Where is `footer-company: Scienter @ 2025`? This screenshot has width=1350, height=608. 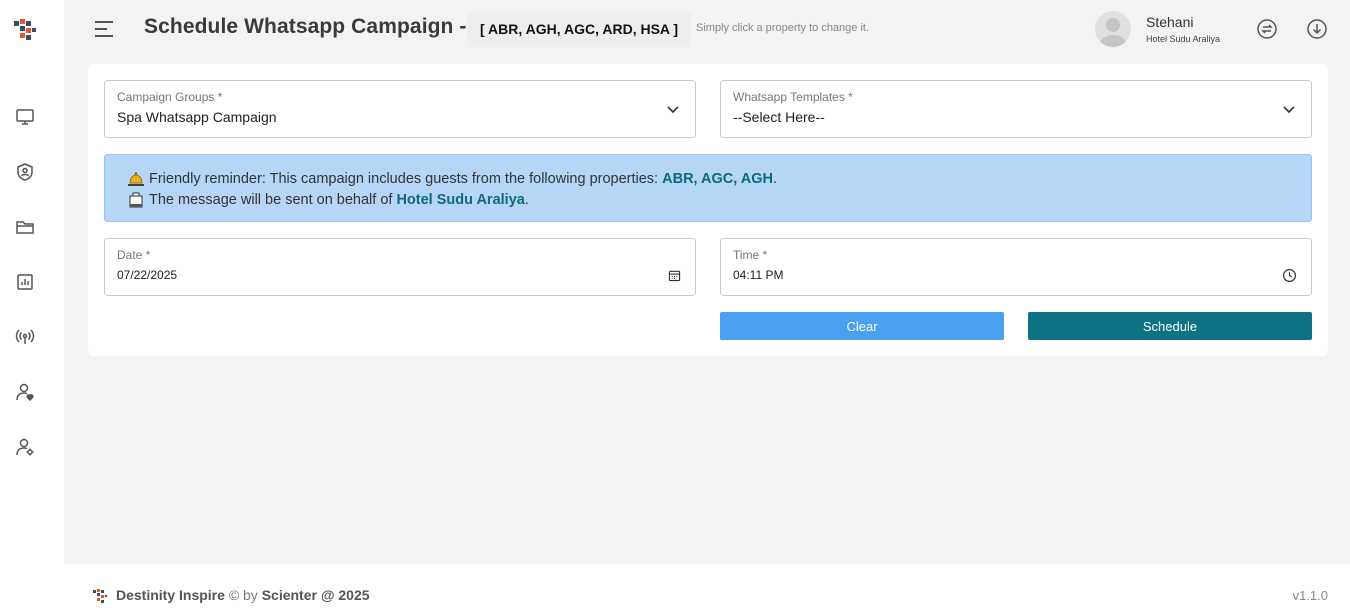 footer-company: Scienter @ 2025 is located at coordinates (315, 595).